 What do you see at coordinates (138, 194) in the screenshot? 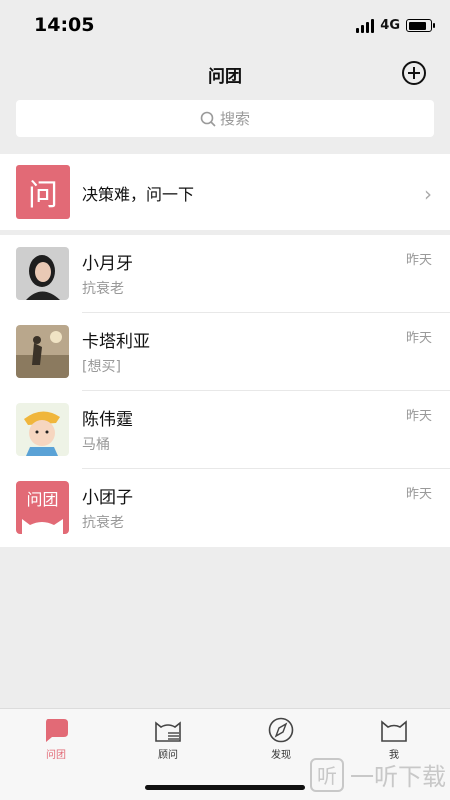
I see `banner-text: 决策难，问一下` at bounding box center [138, 194].